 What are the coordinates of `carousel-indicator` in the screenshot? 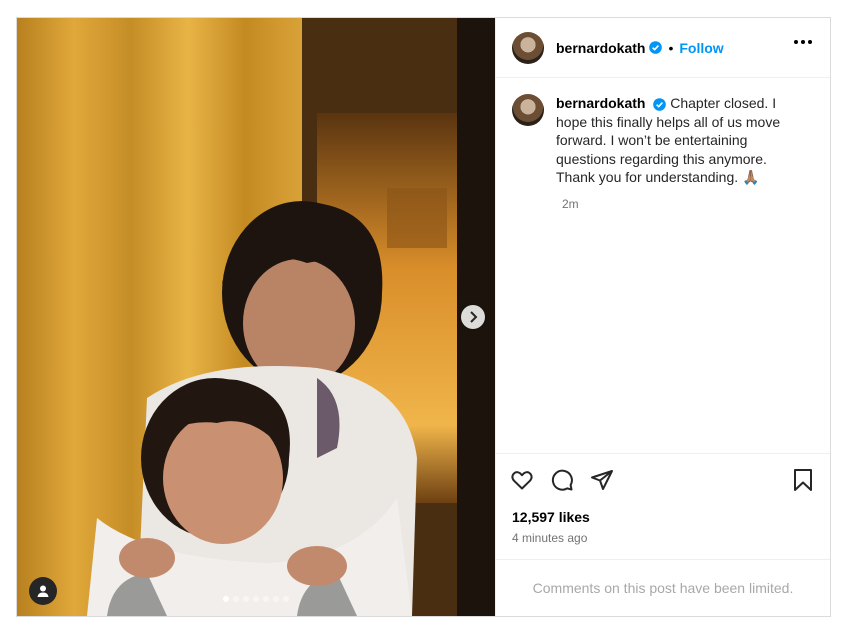 It's located at (256, 599).